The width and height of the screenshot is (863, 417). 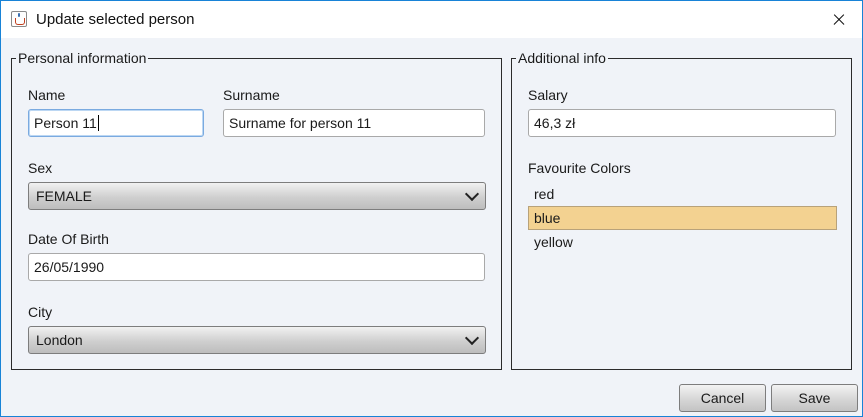 What do you see at coordinates (548, 95) in the screenshot?
I see `salary-label: Salary` at bounding box center [548, 95].